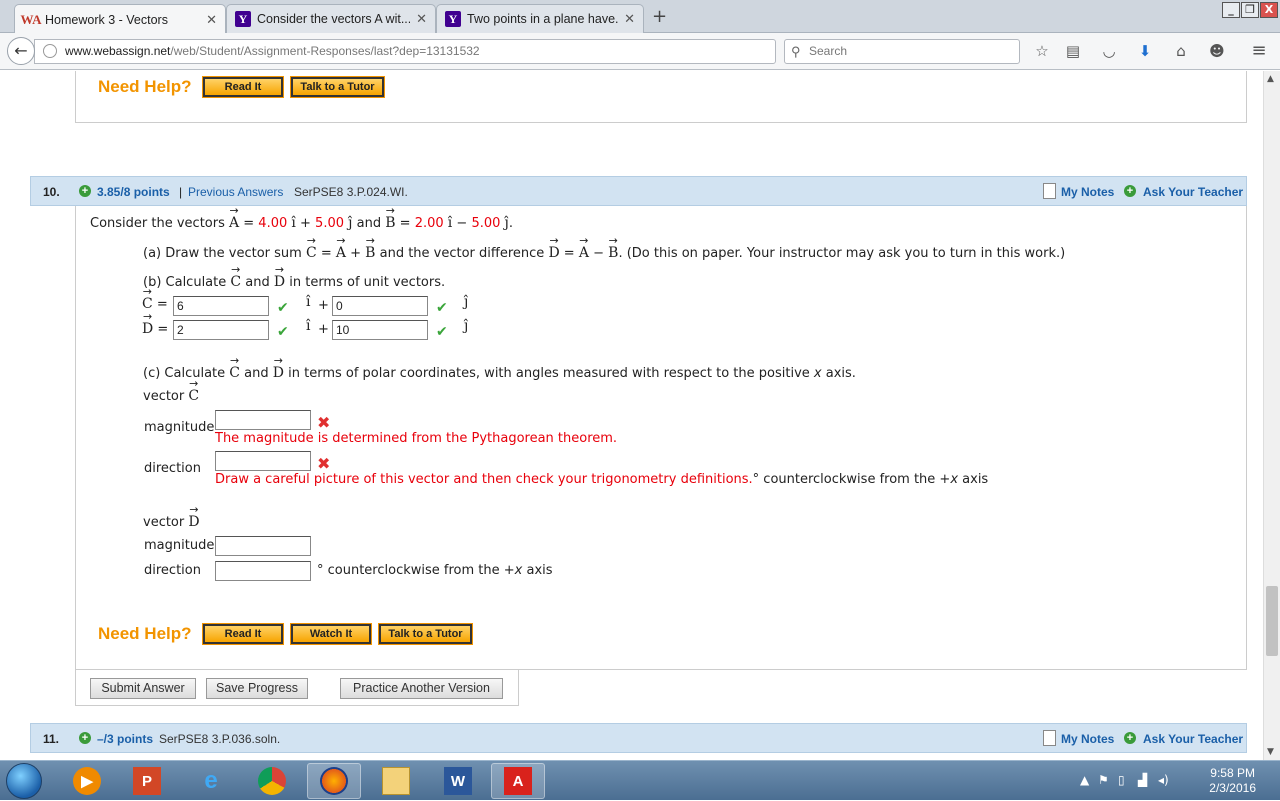 This screenshot has height=801, width=1280. What do you see at coordinates (263, 571) in the screenshot?
I see `D-direction-input` at bounding box center [263, 571].